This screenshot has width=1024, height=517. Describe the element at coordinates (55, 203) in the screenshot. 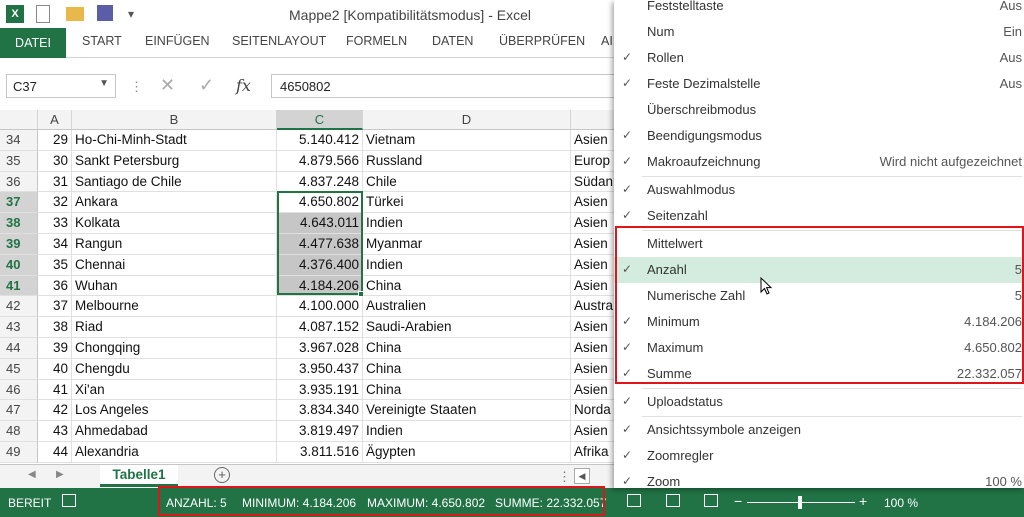

I see `cell-a: 32` at that location.